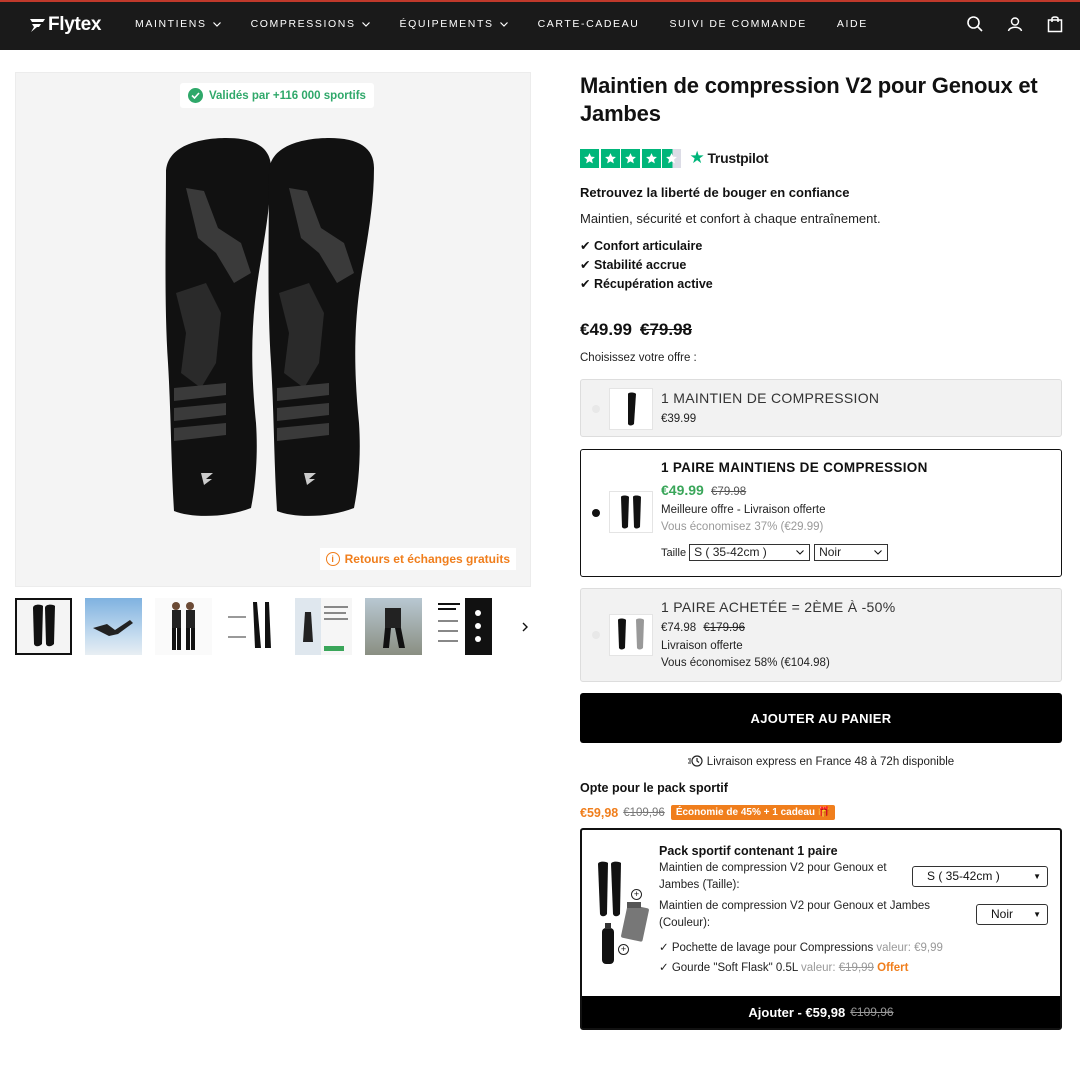 The width and height of the screenshot is (1080, 1080). I want to click on pack-item-text: ✓ Gourde "Soft Flask" 0.5L, so click(728, 968).